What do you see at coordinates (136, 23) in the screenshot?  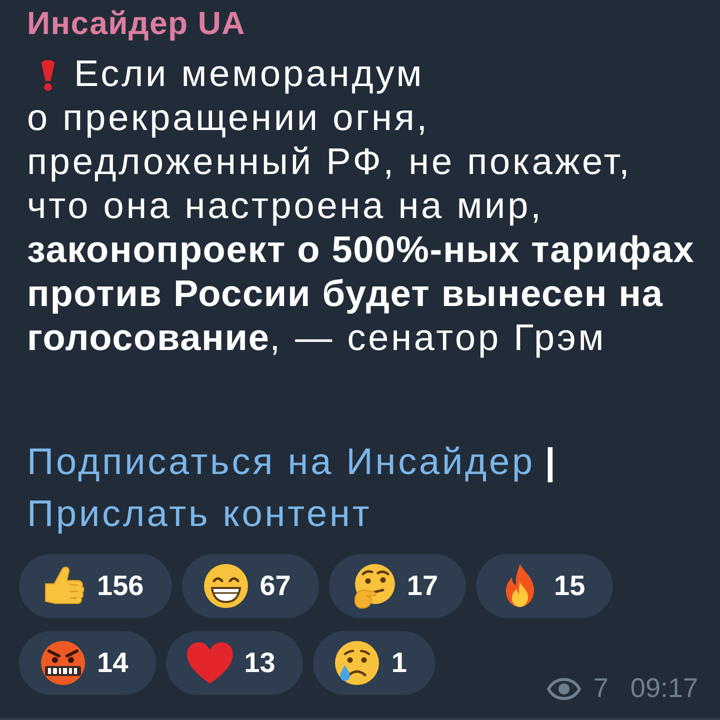 I see `channel-name: Инсайдер UA` at bounding box center [136, 23].